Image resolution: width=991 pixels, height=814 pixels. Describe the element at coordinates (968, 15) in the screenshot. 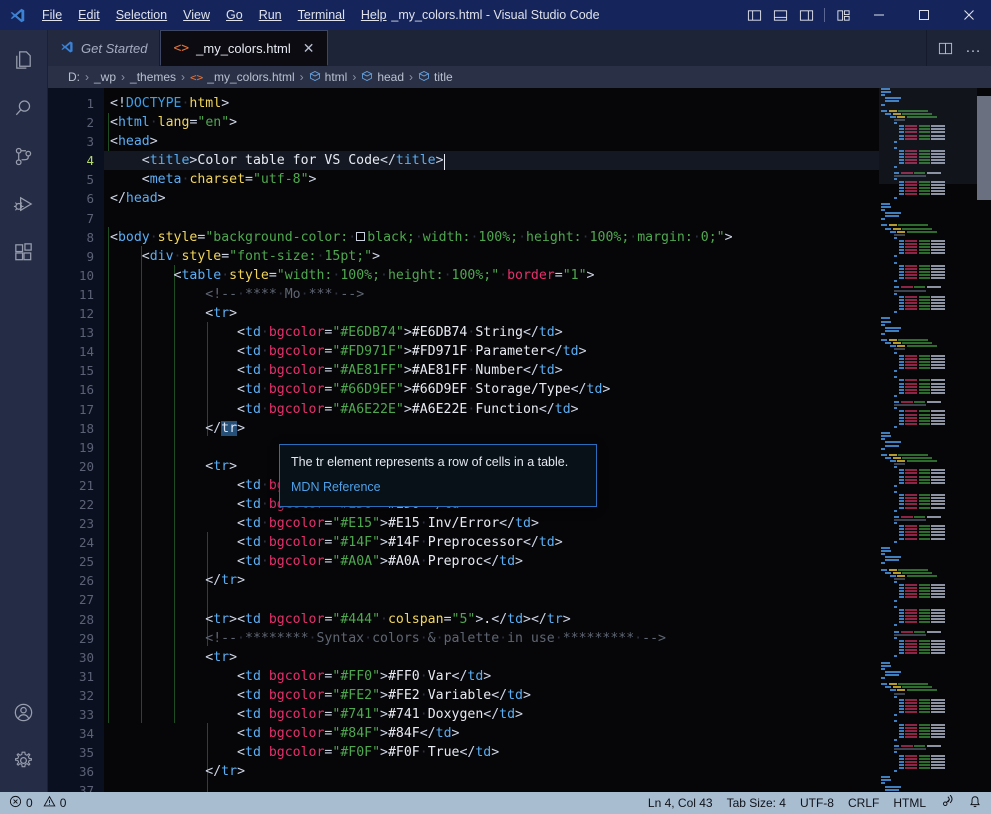

I see `window-close-button` at that location.